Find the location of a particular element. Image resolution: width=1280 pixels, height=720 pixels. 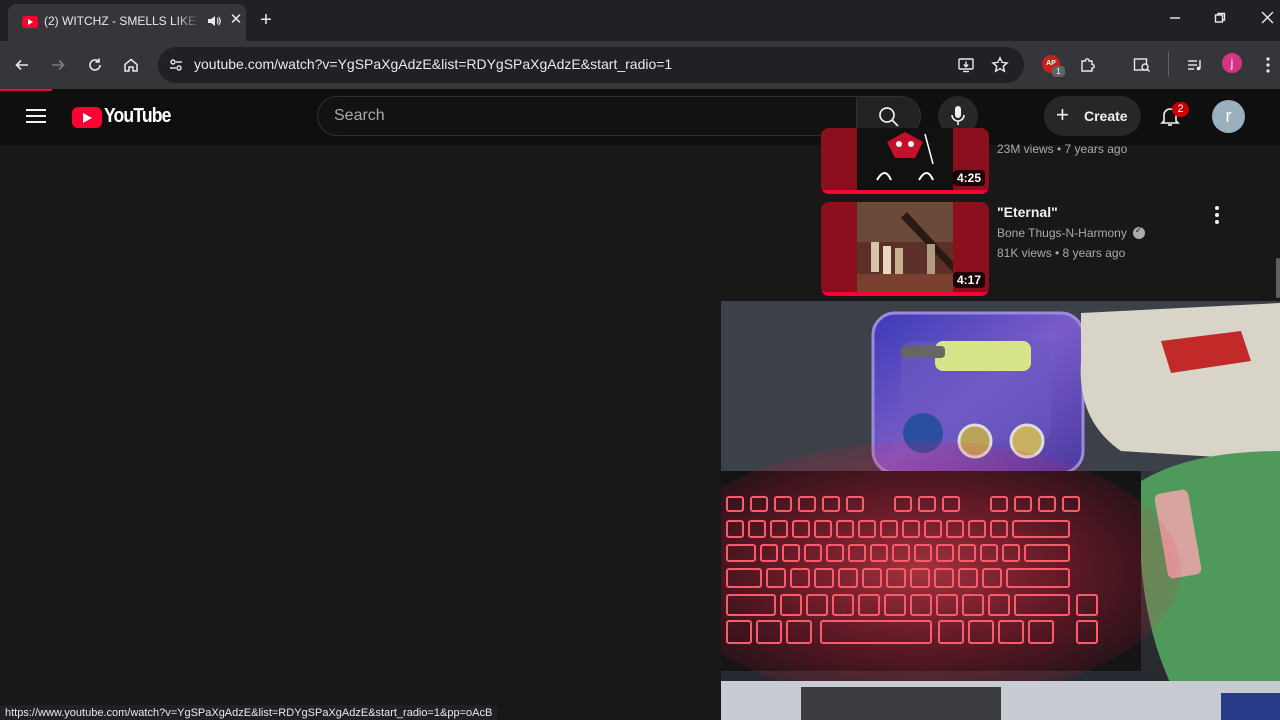

restore-window-icon is located at coordinates (1220, 20).